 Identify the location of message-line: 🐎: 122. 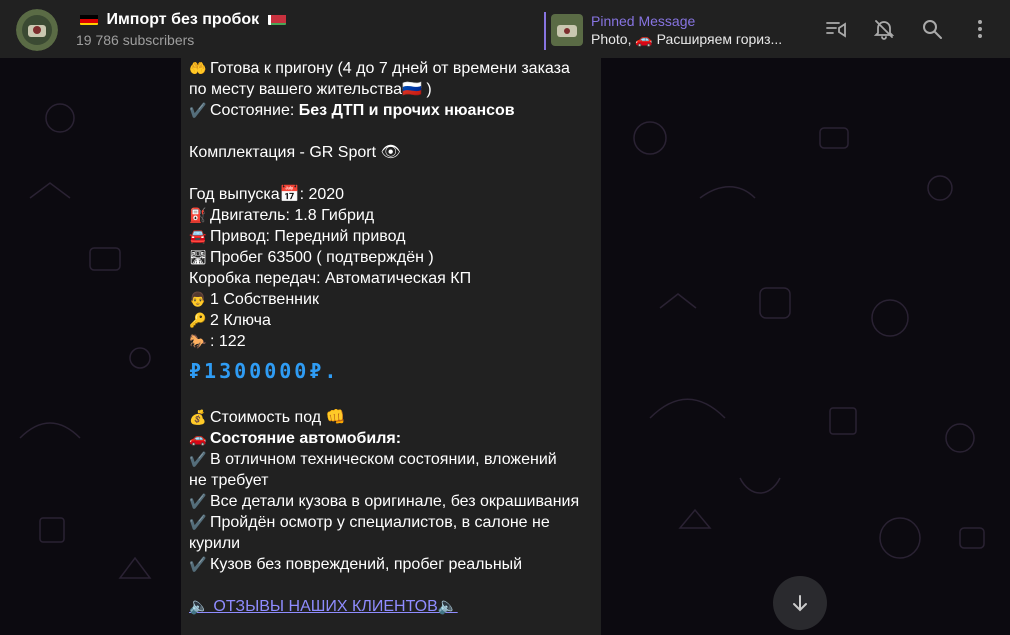
(217, 341).